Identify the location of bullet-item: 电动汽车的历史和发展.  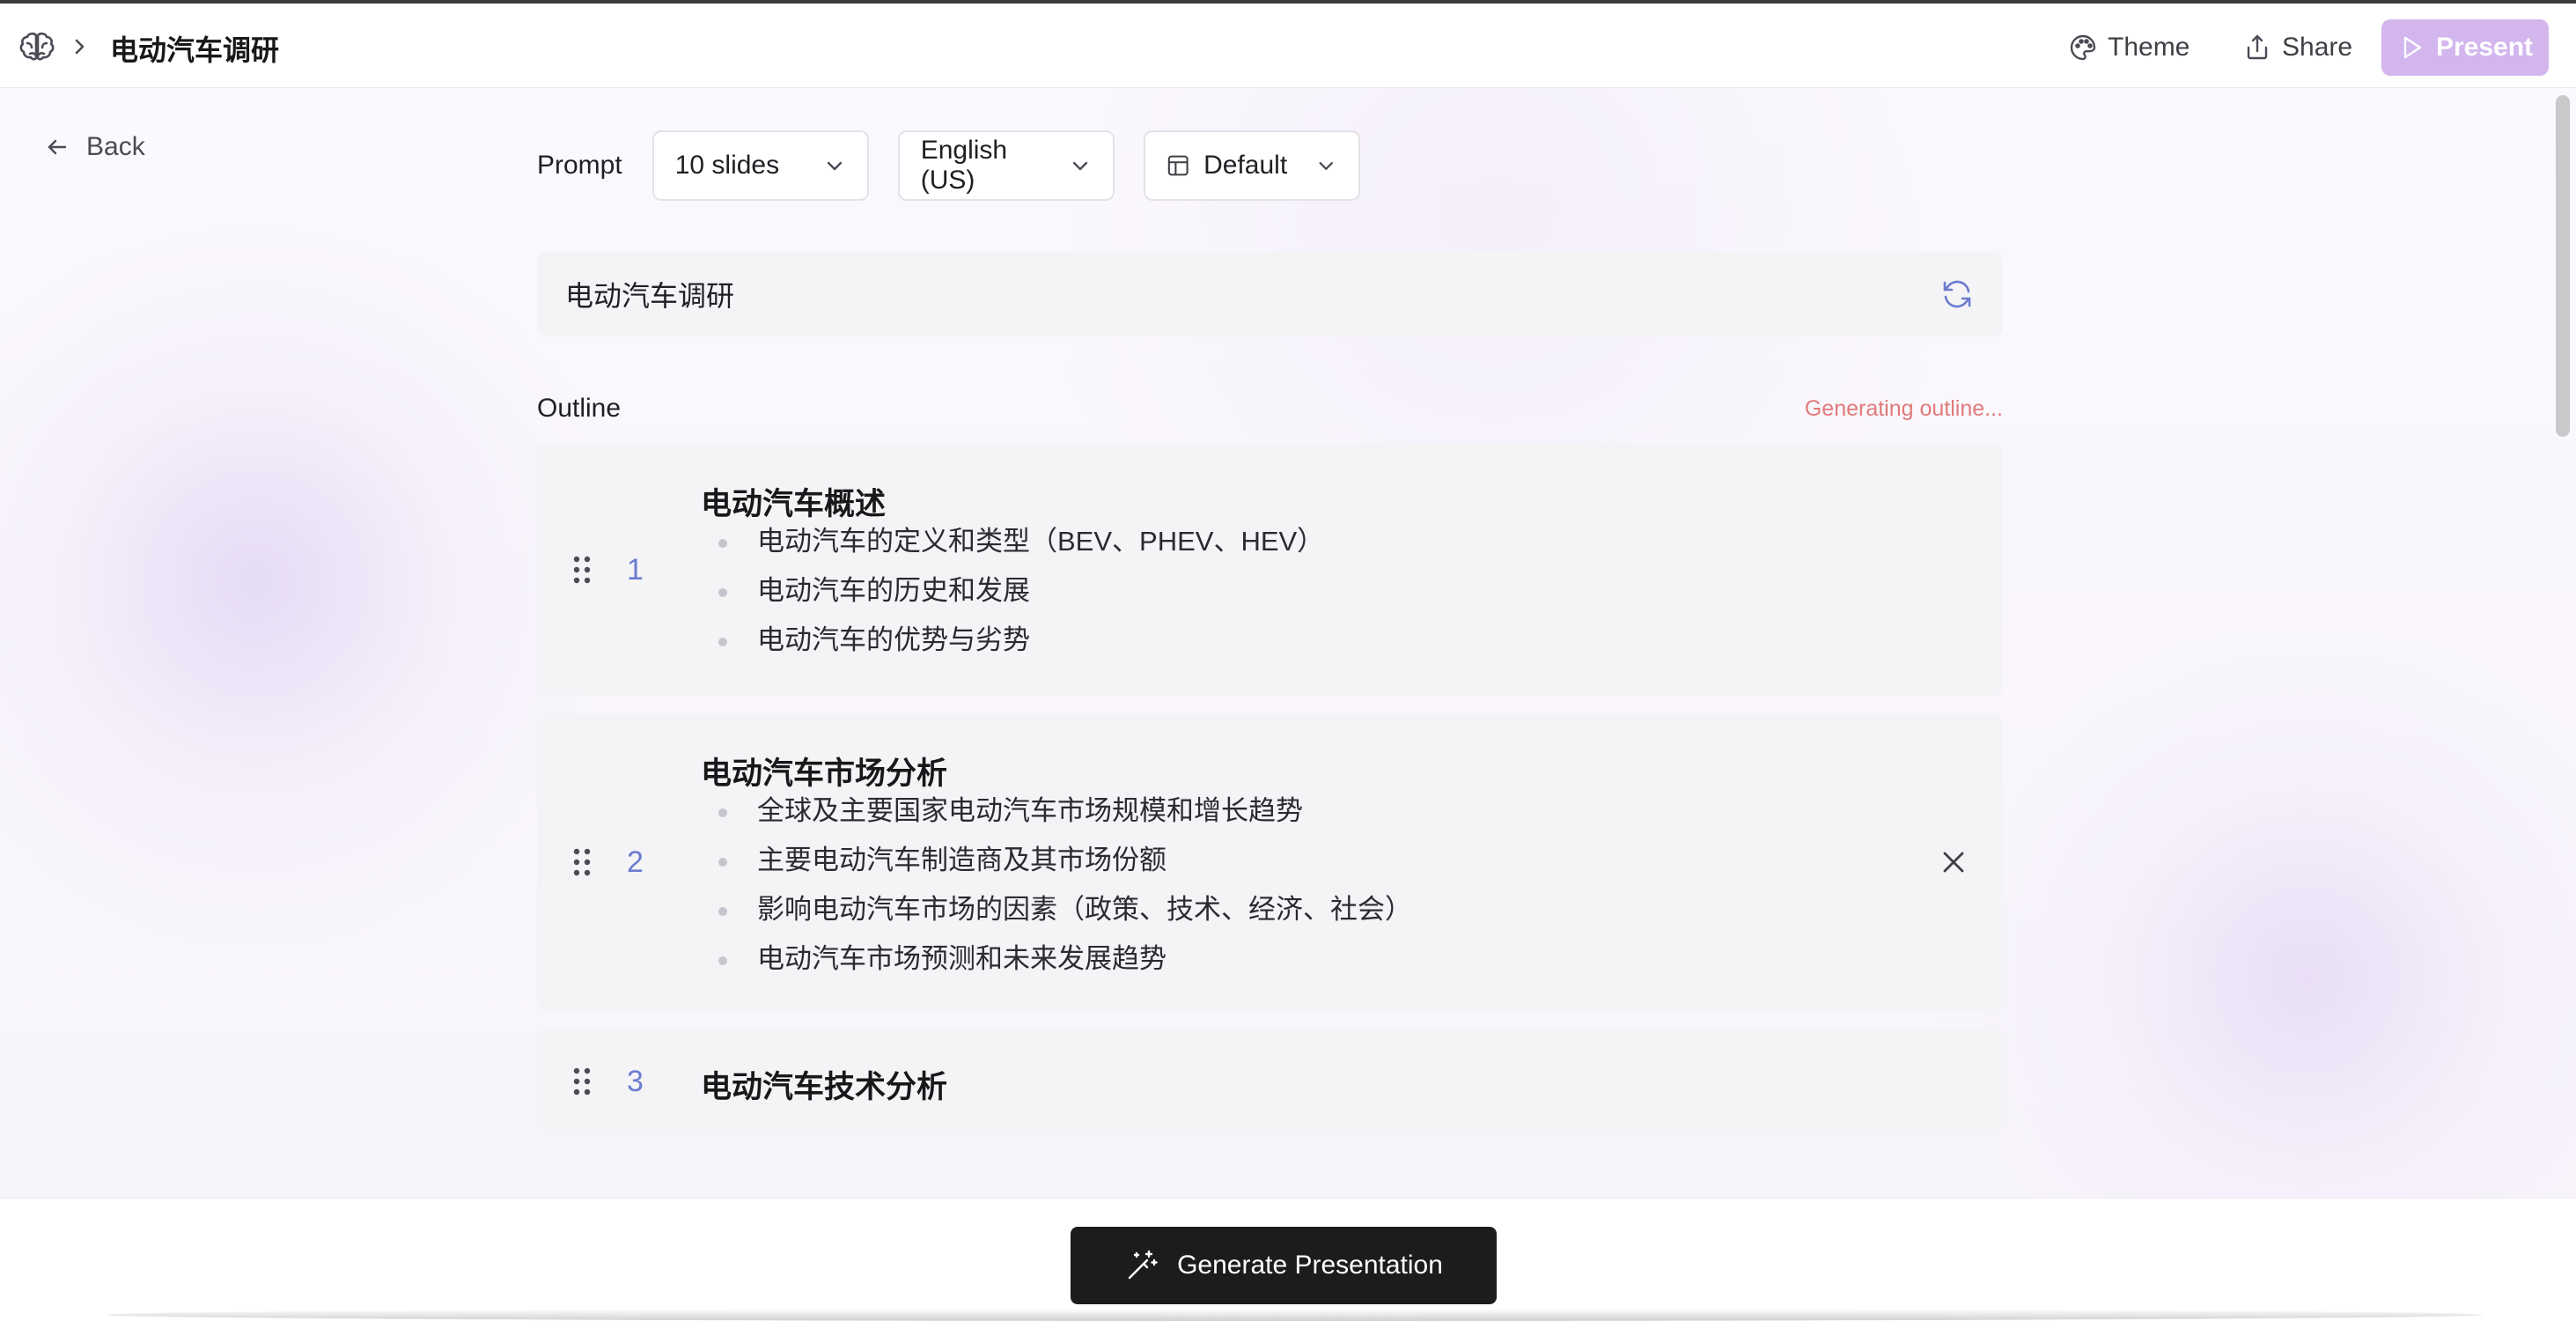
(1021, 591).